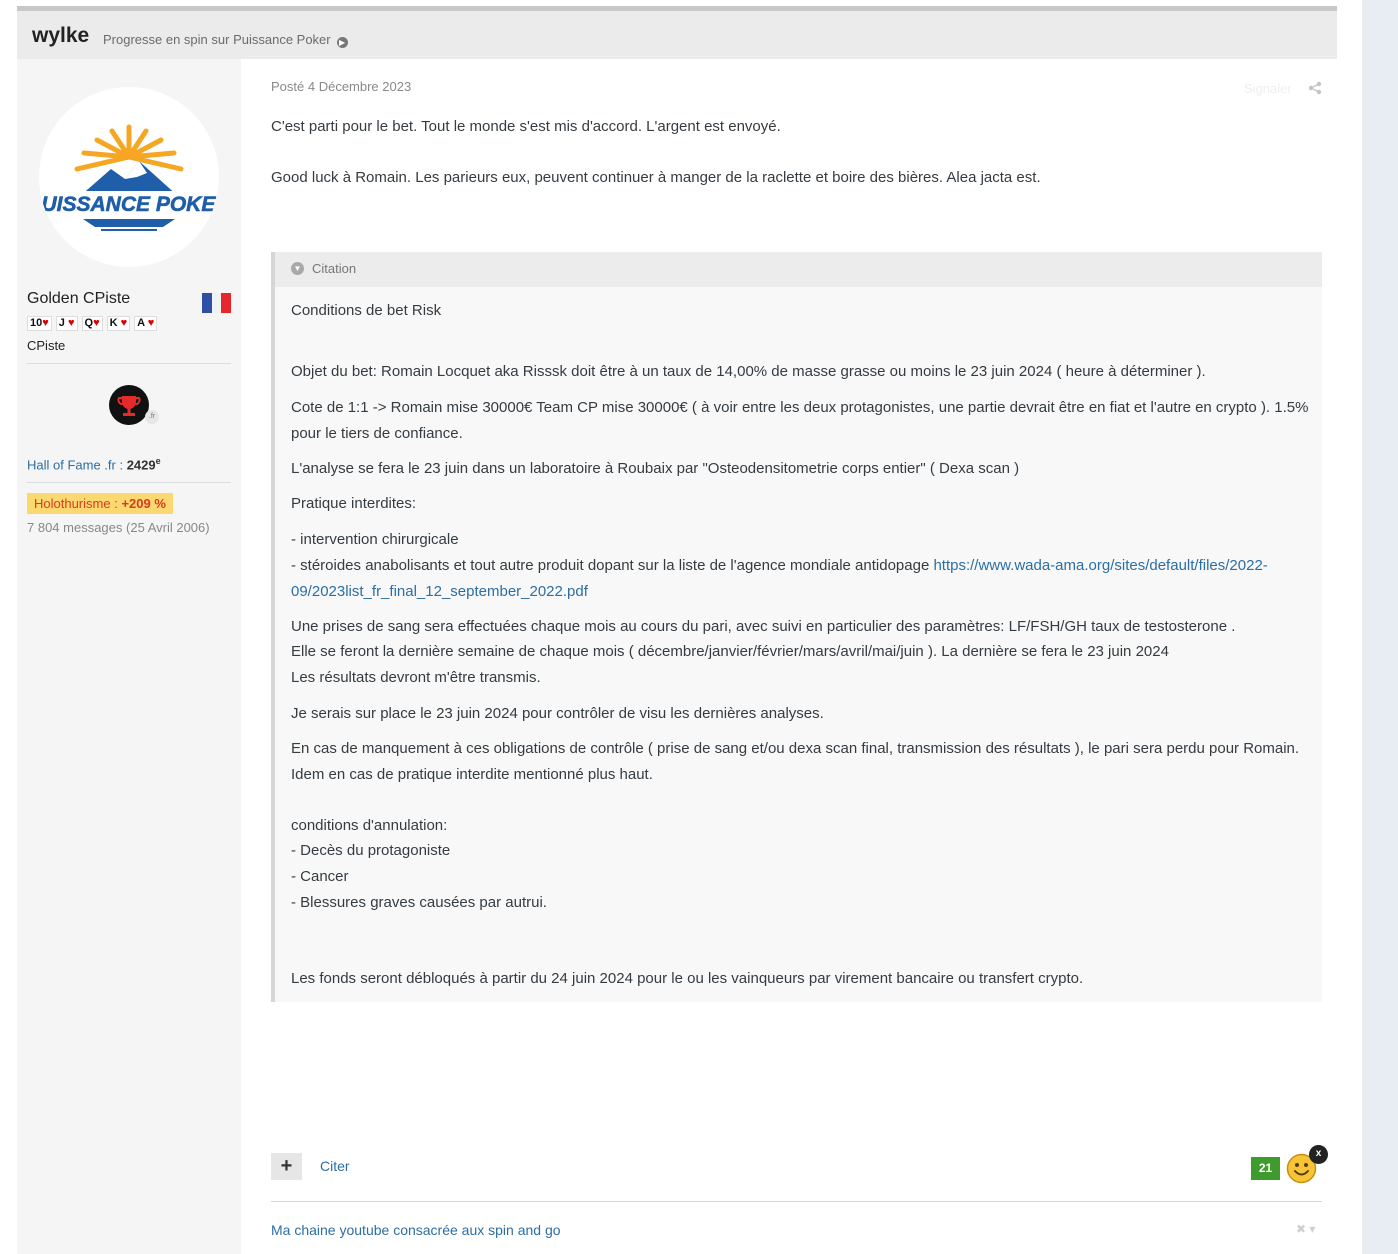 The height and width of the screenshot is (1254, 1398). Describe the element at coordinates (320, 876) in the screenshot. I see `quote-annulation-2: - Cancer` at that location.